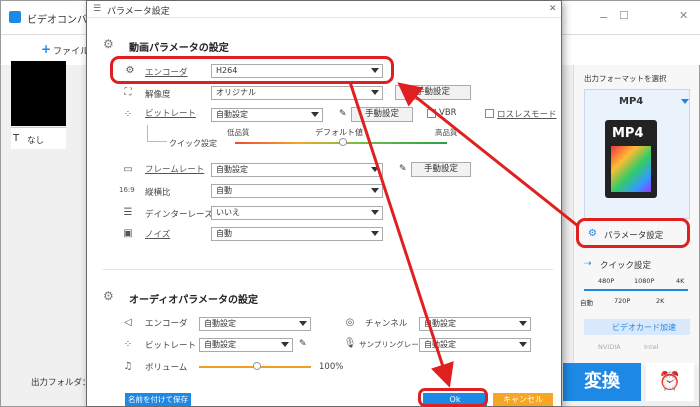 This screenshot has width=700, height=407. What do you see at coordinates (401, 234) in the screenshot?
I see `arrow-to-ok` at bounding box center [401, 234].